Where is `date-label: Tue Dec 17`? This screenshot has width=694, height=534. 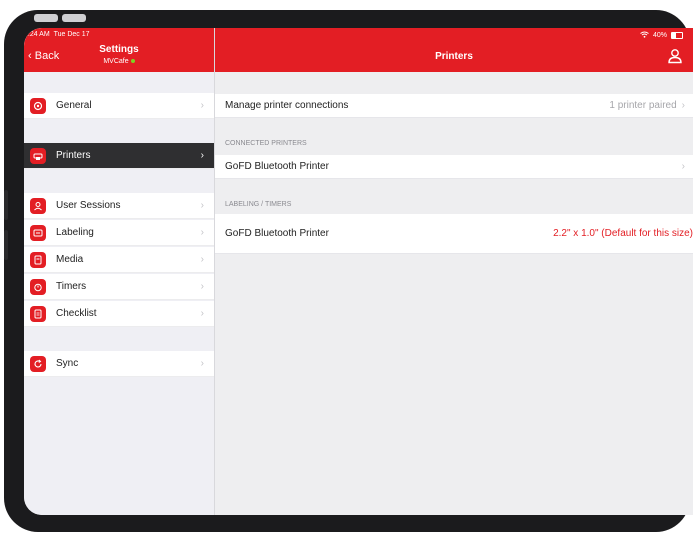 date-label: Tue Dec 17 is located at coordinates (71, 34).